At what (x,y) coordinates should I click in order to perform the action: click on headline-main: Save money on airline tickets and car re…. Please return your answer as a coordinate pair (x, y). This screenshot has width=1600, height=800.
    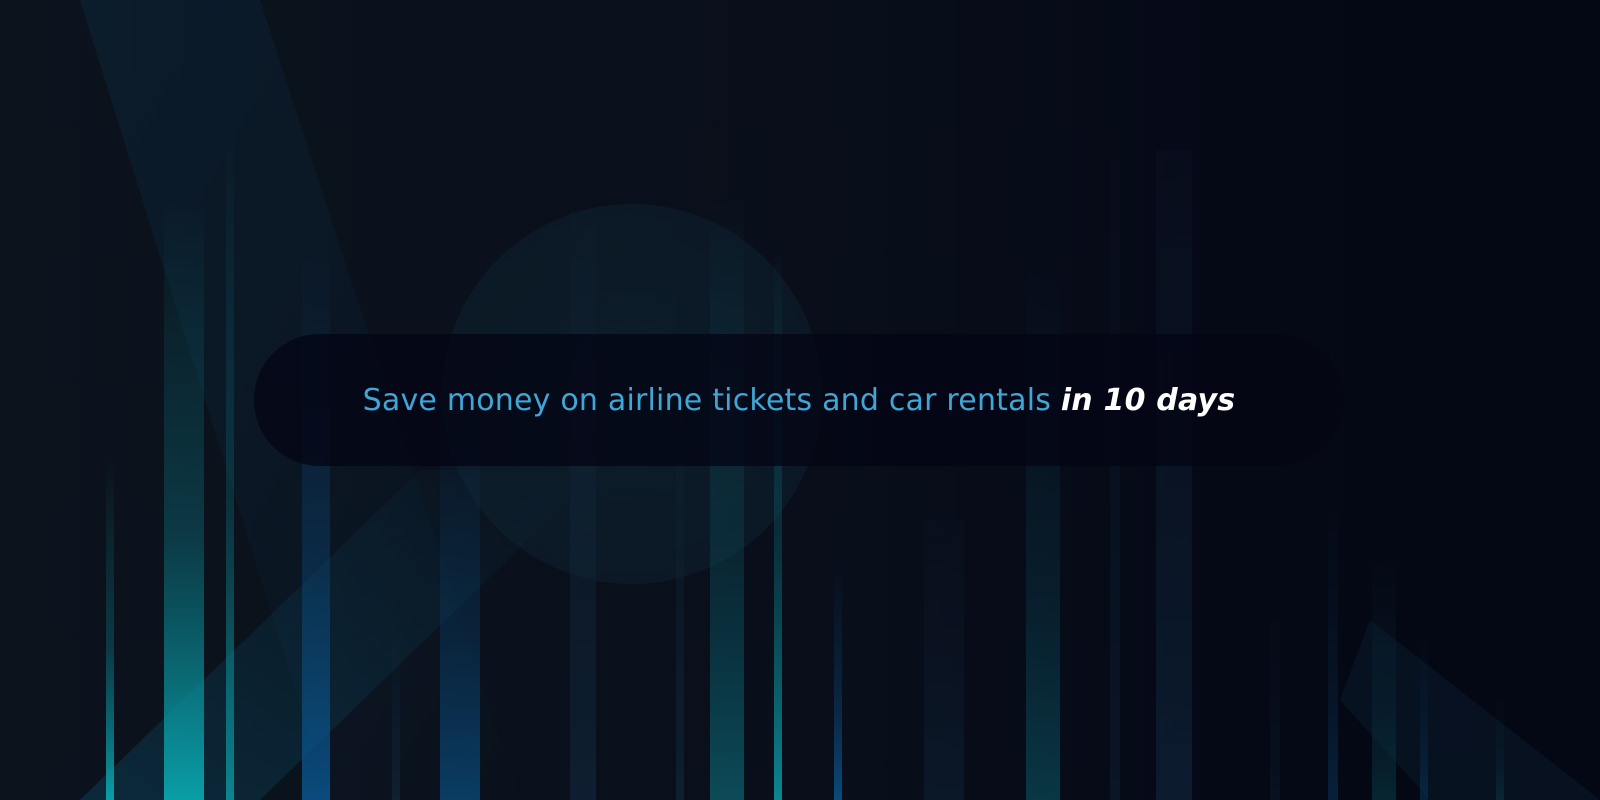
    Looking at the image, I should click on (707, 400).